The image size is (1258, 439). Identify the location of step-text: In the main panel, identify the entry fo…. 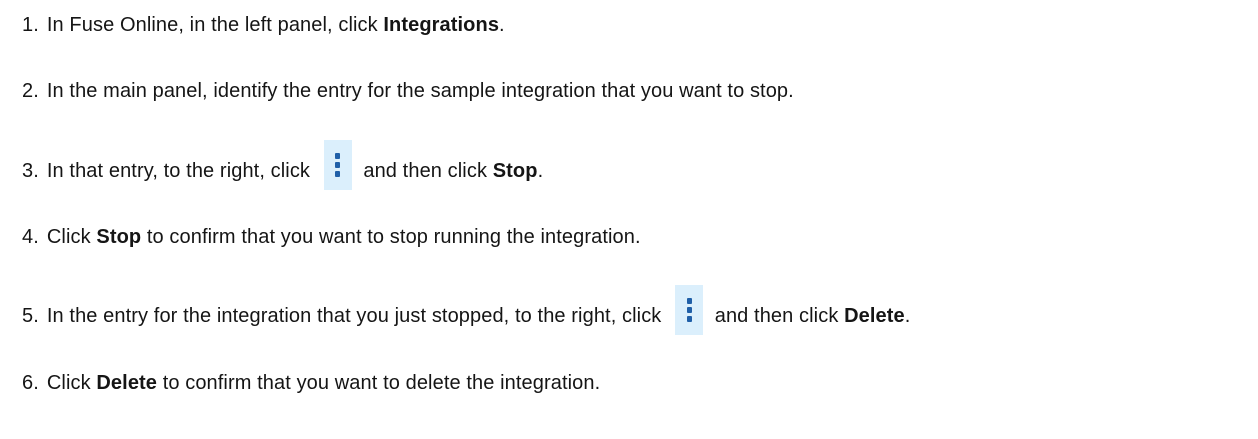
(420, 90).